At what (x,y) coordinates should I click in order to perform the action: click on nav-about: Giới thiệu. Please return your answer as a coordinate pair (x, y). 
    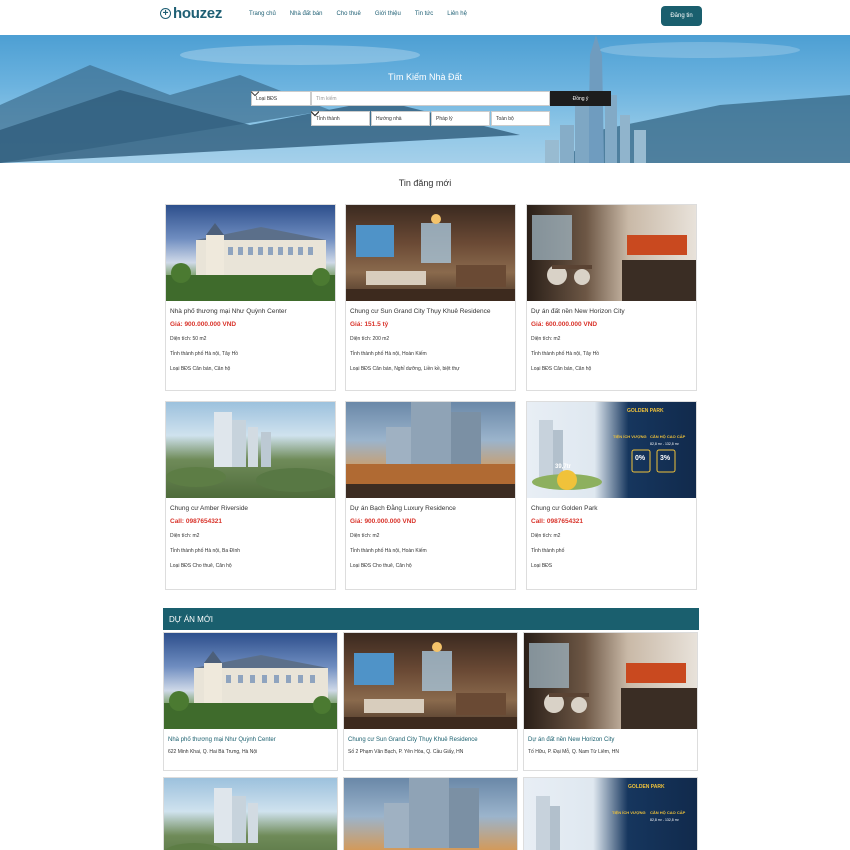
    Looking at the image, I should click on (388, 14).